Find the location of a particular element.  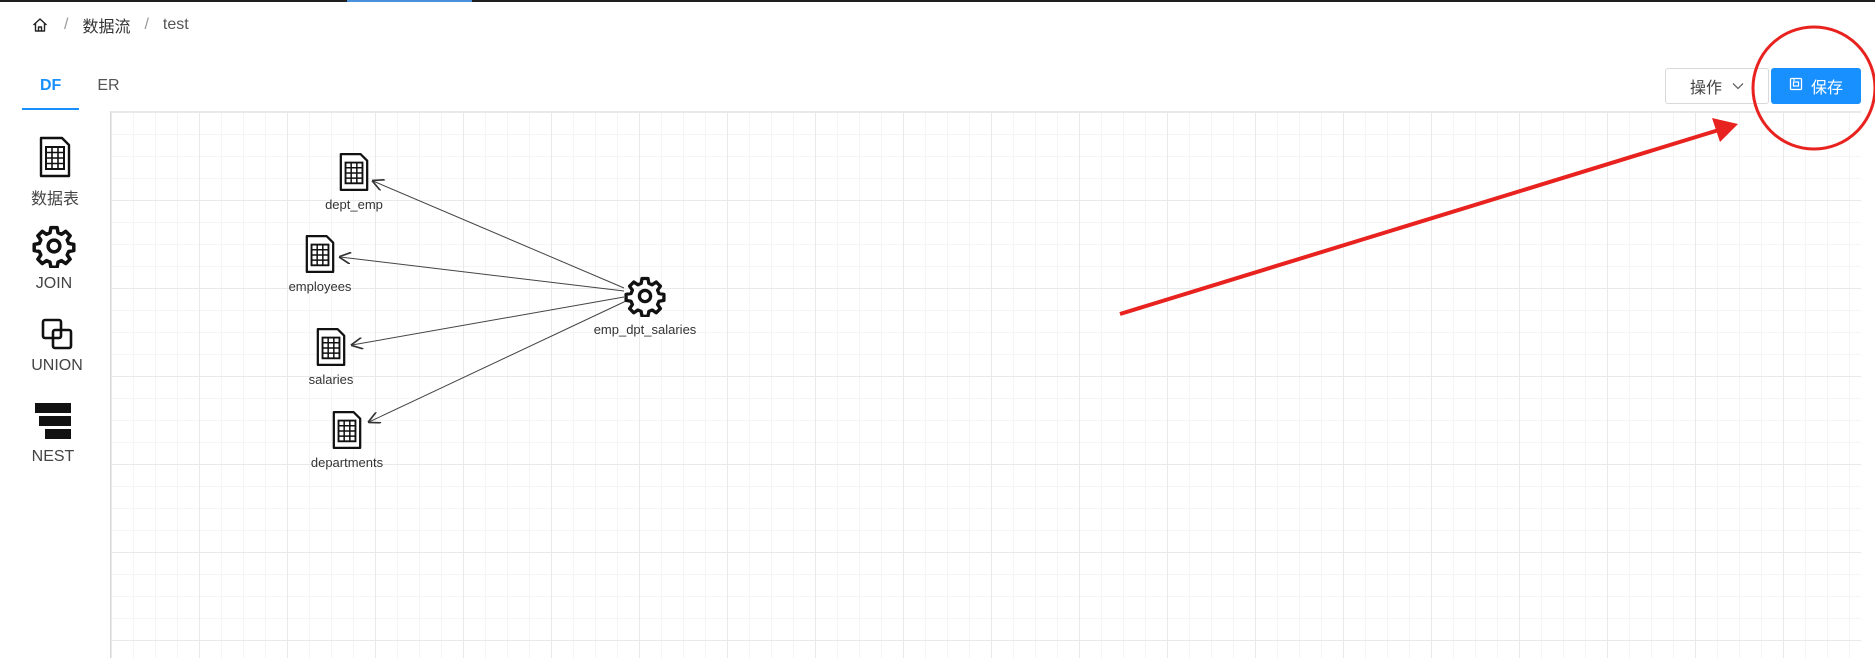

node-label: emp_dpt_salaries is located at coordinates (645, 329).